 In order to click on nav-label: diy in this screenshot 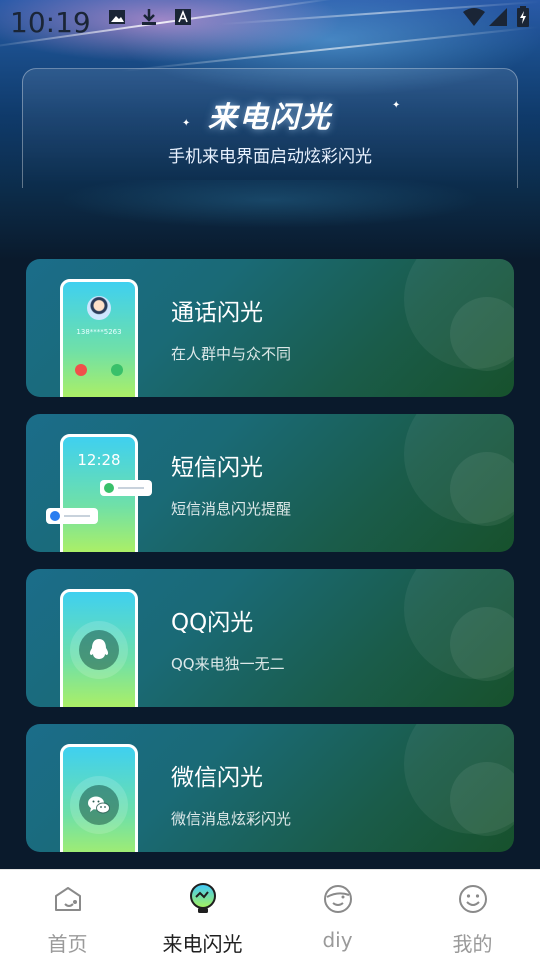, I will do `click(337, 940)`.